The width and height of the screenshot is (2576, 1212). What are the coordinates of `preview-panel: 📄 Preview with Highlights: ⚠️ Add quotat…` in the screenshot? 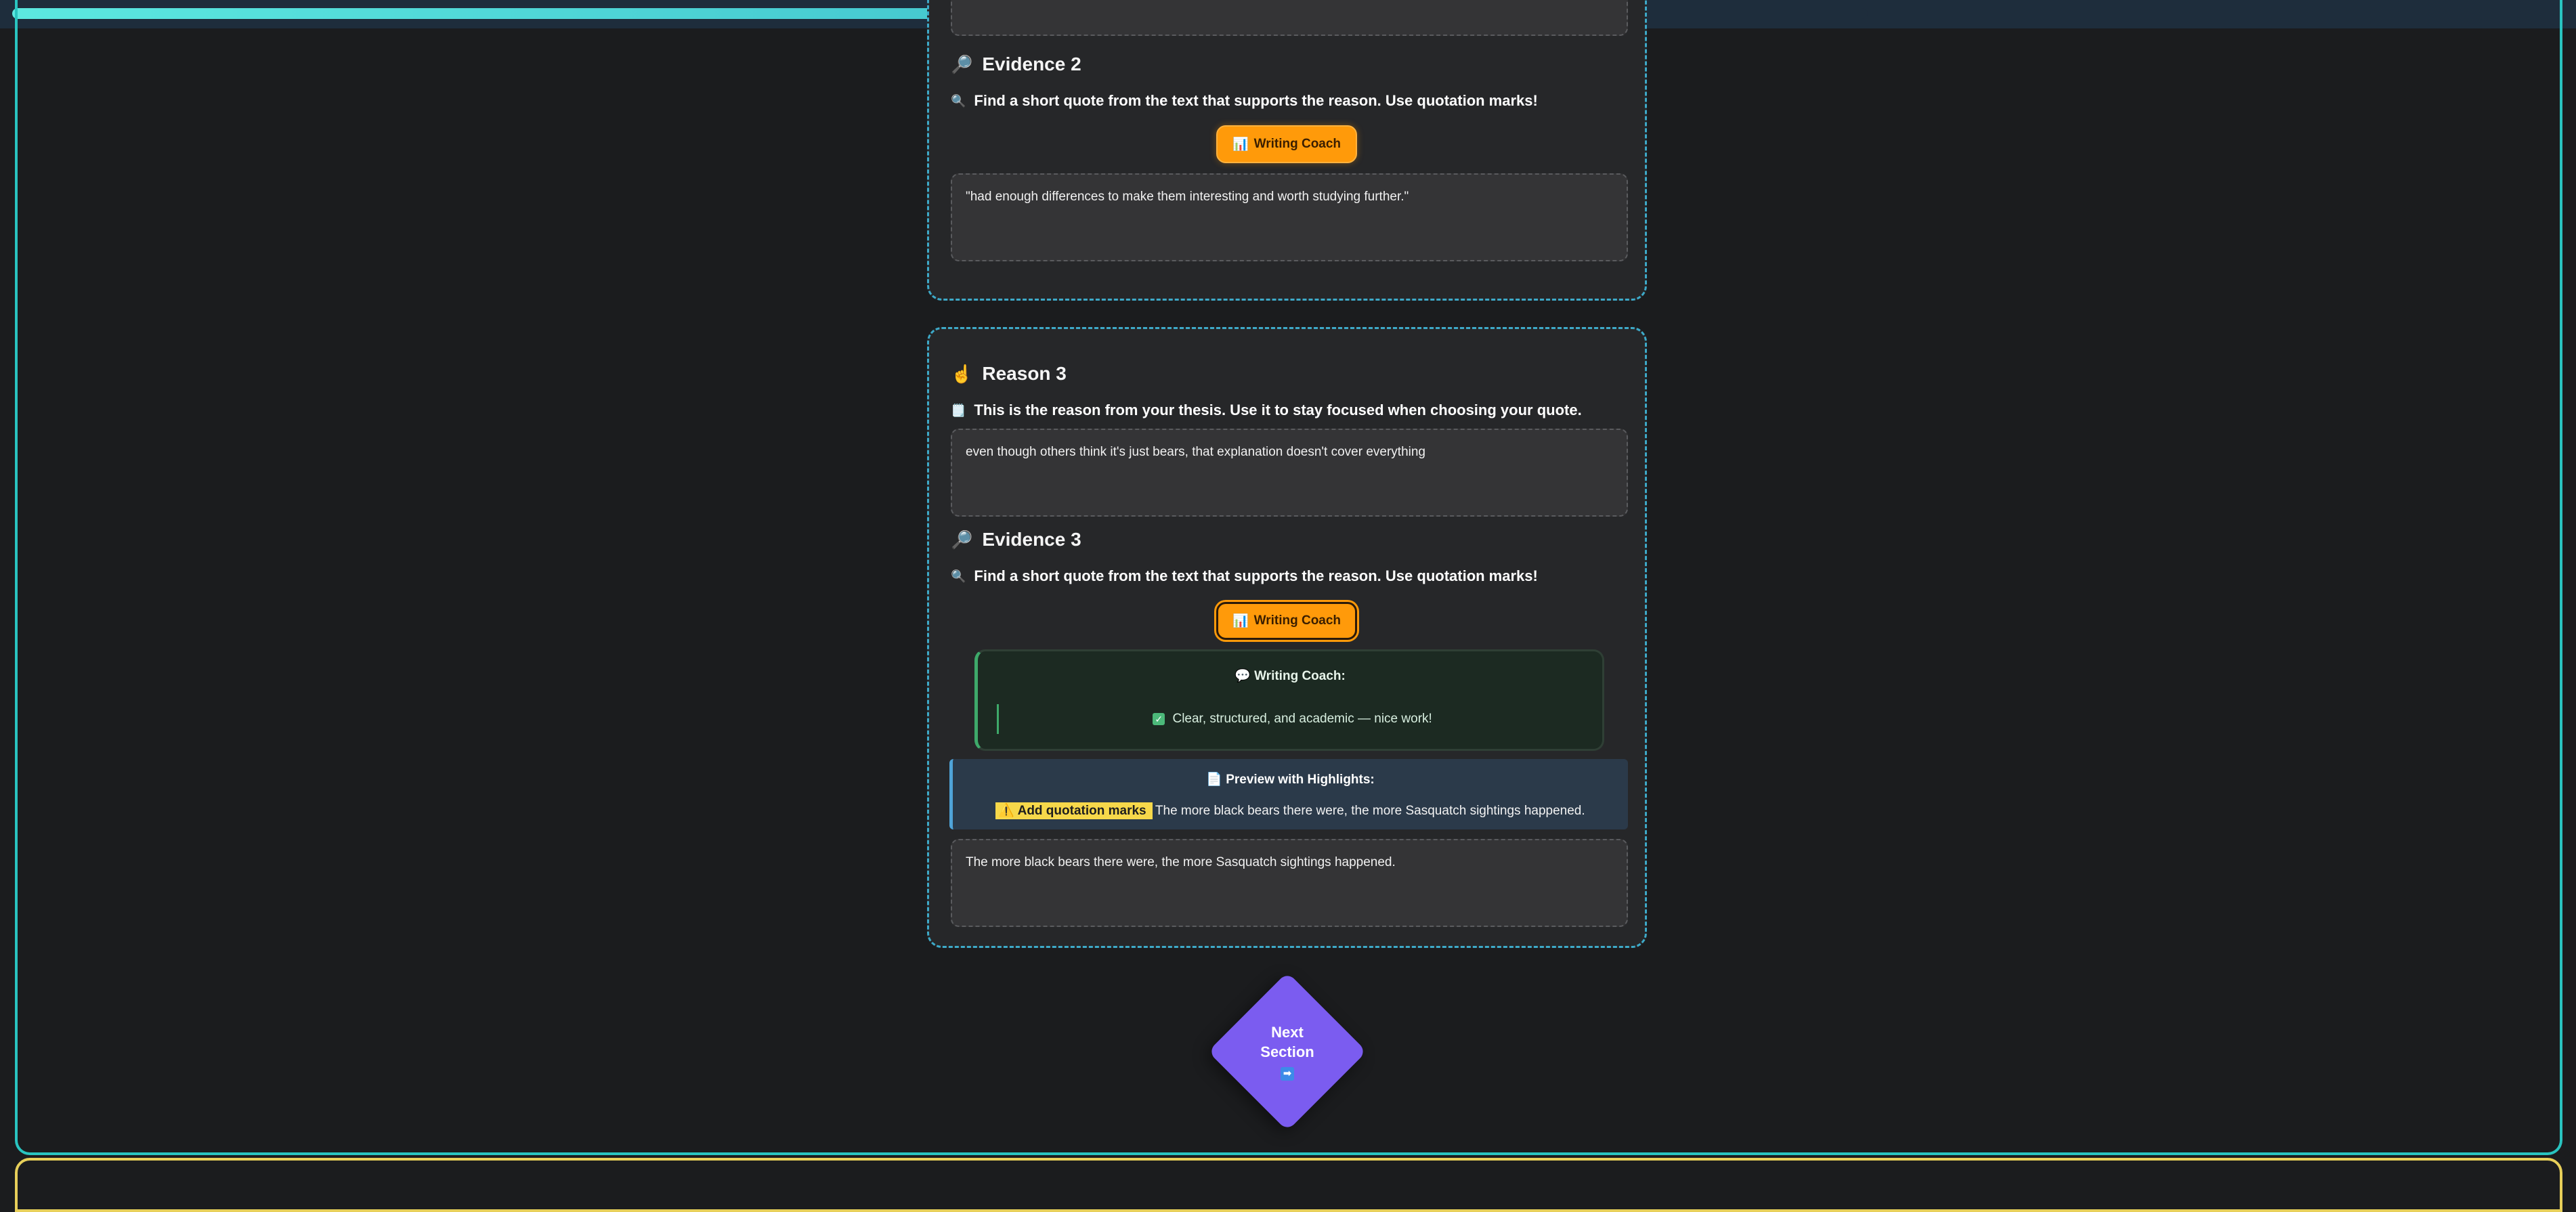 It's located at (1288, 794).